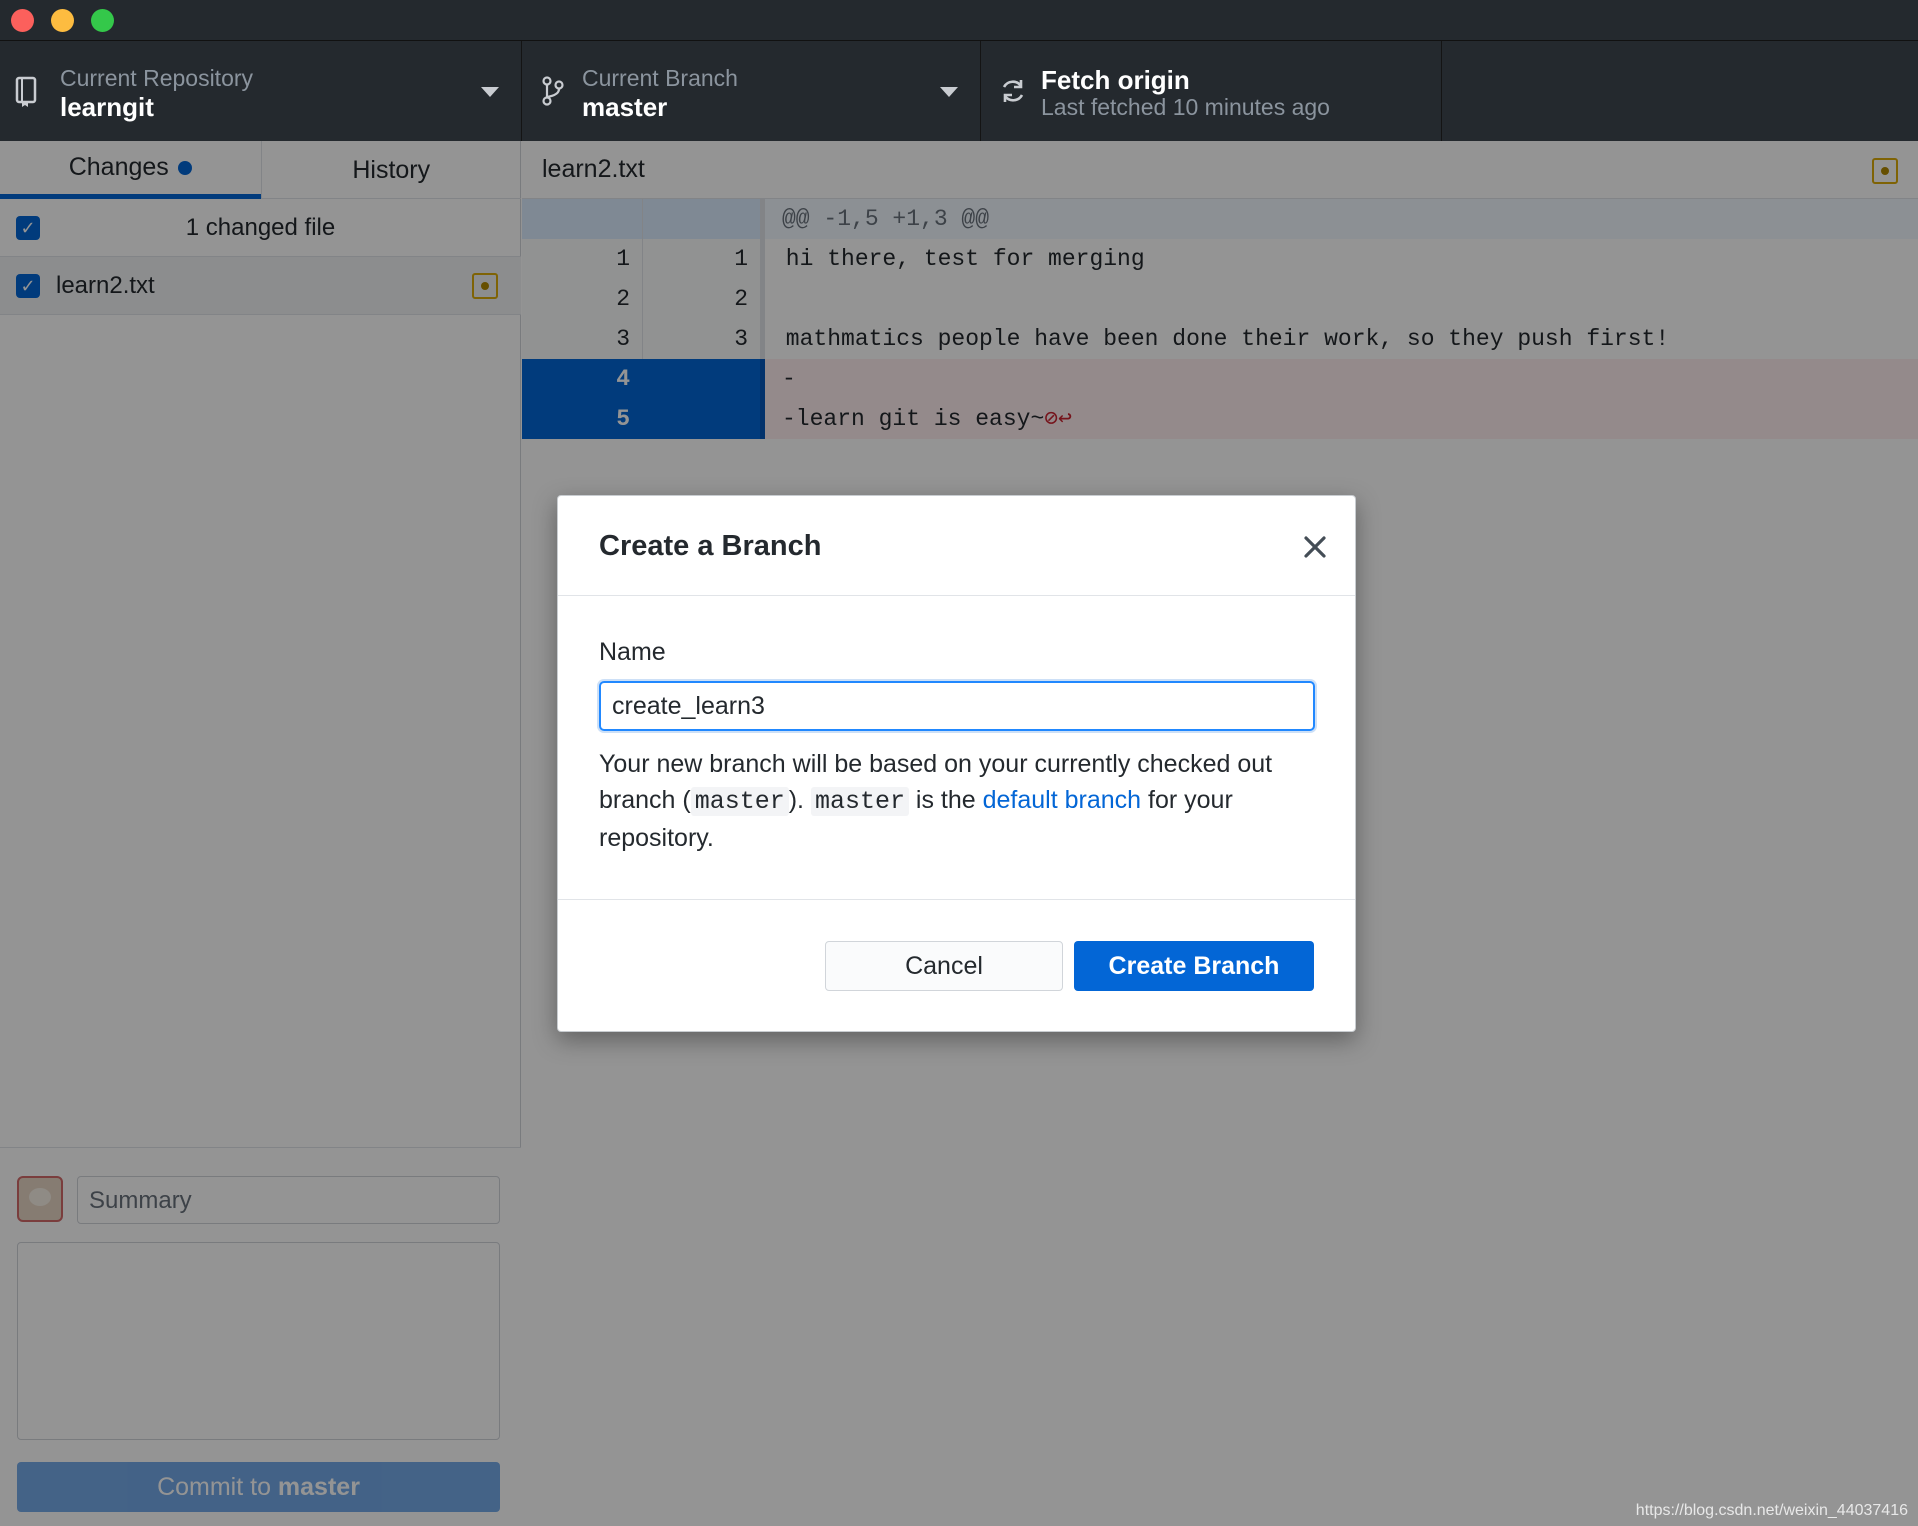 The image size is (1918, 1526). I want to click on title-bar, so click(959, 20).